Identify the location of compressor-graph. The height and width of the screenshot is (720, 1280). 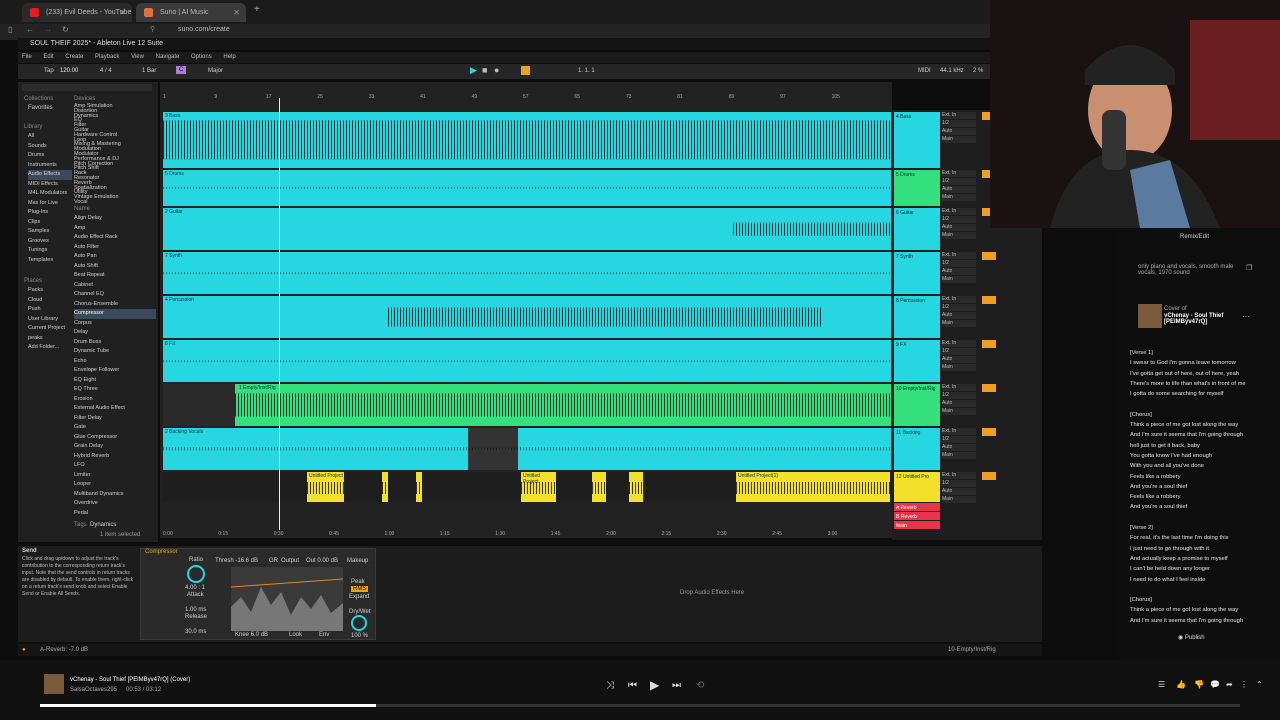
(287, 599).